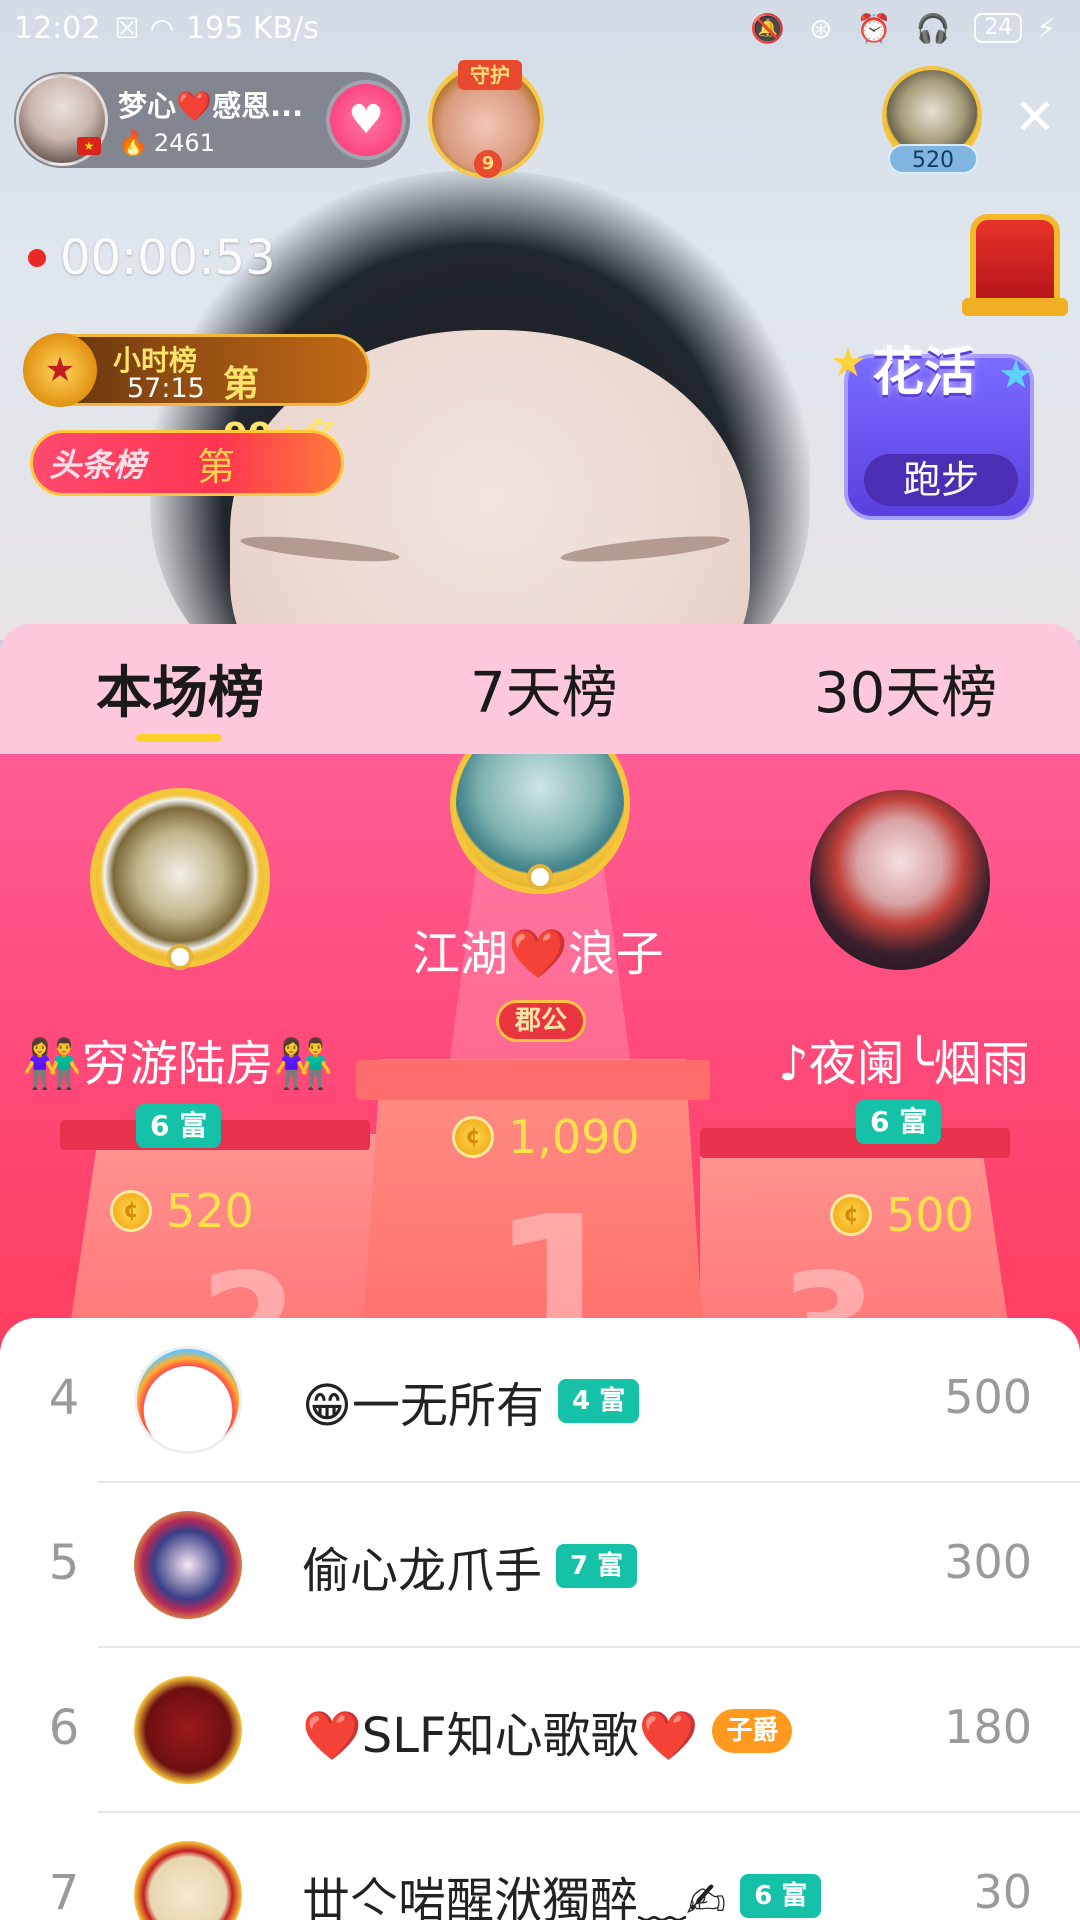 The image size is (1080, 1920). What do you see at coordinates (752, 1731) in the screenshot?
I see `noble-title-badge: 子爵` at bounding box center [752, 1731].